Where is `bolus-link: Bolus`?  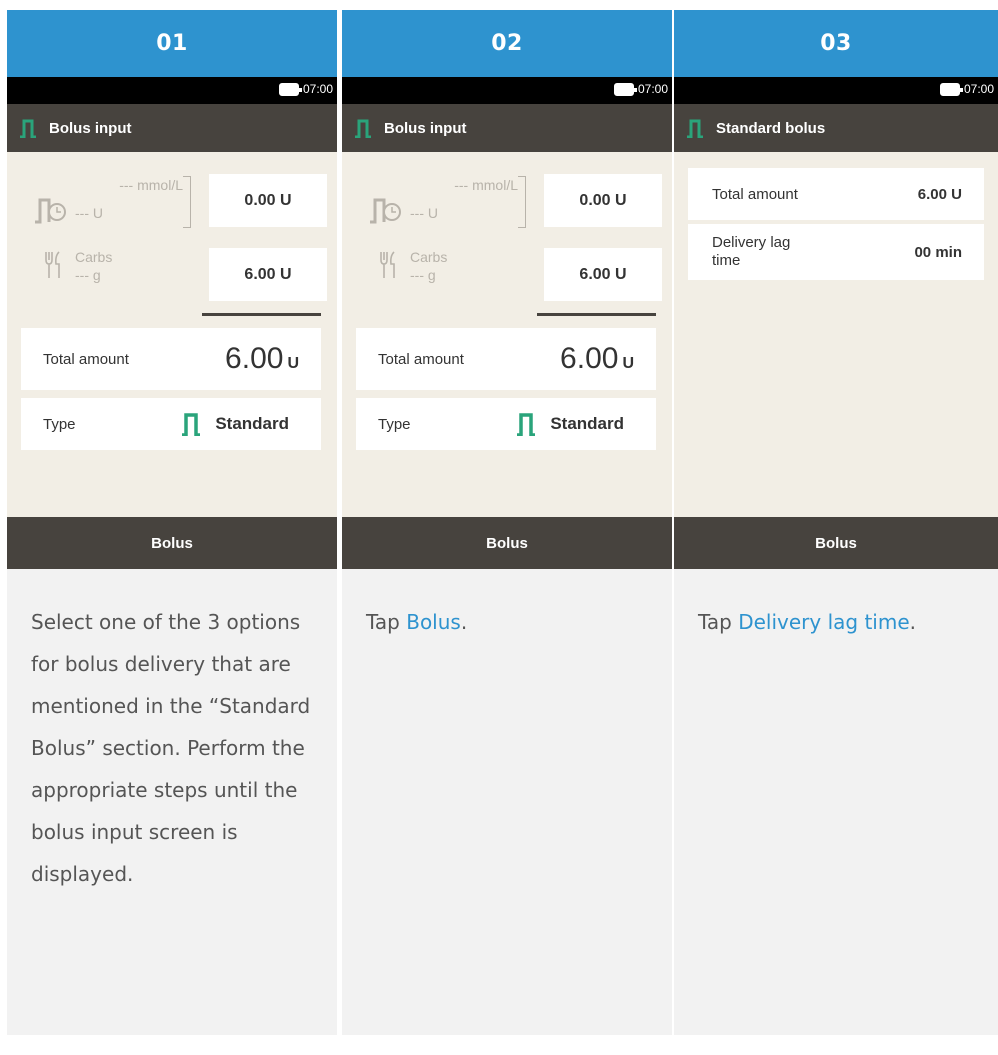
bolus-link: Bolus is located at coordinates (433, 622).